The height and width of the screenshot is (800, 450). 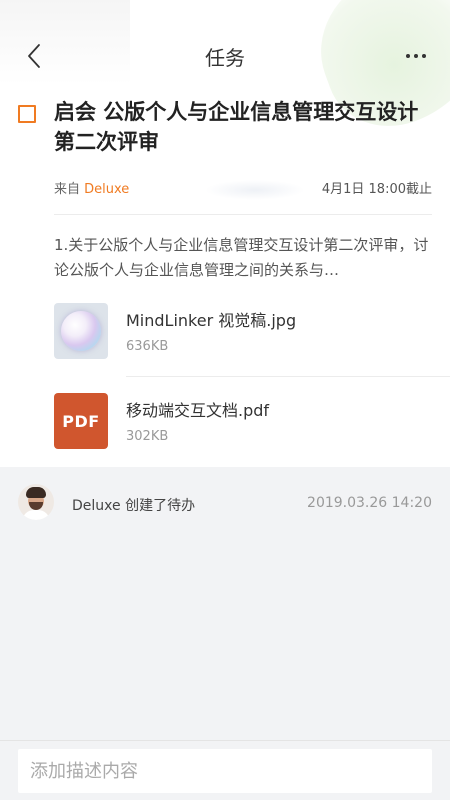 I want to click on task-title: 启会 公版个人与企业信息管理交互设计第二次评审, so click(x=236, y=127).